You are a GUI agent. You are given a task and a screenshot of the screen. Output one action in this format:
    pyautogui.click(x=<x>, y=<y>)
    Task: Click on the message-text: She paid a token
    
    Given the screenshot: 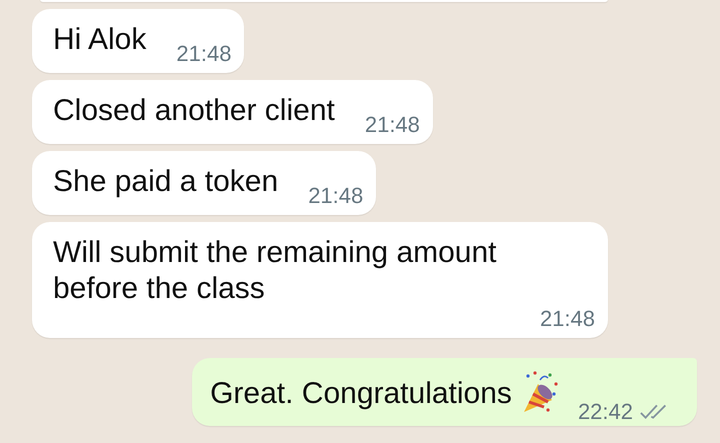 What is the action you would take?
    pyautogui.click(x=165, y=182)
    